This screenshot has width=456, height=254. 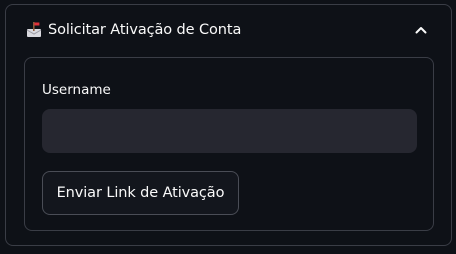 What do you see at coordinates (140, 193) in the screenshot?
I see `send-activation-link-button: Enviar Link de Ativação` at bounding box center [140, 193].